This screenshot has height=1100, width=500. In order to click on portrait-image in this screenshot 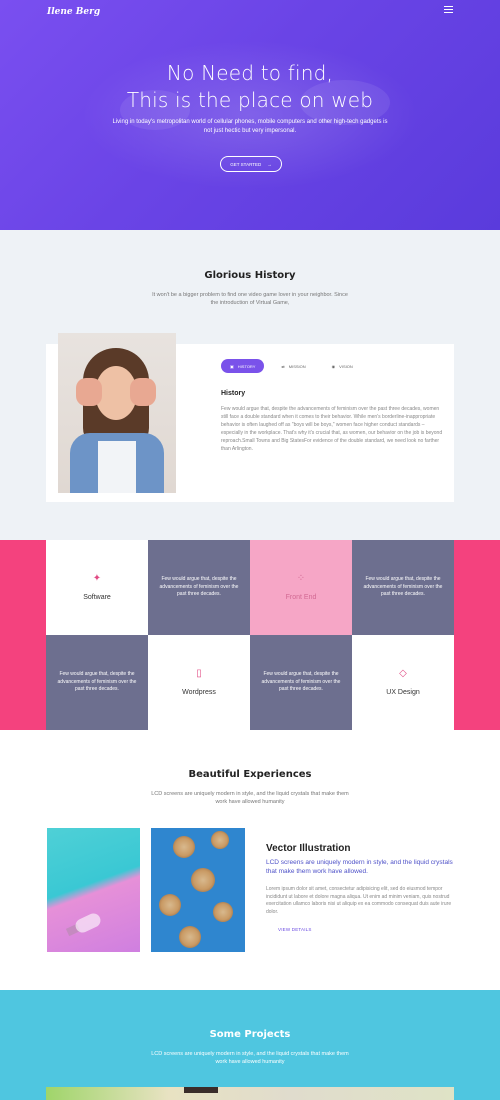, I will do `click(117, 413)`.